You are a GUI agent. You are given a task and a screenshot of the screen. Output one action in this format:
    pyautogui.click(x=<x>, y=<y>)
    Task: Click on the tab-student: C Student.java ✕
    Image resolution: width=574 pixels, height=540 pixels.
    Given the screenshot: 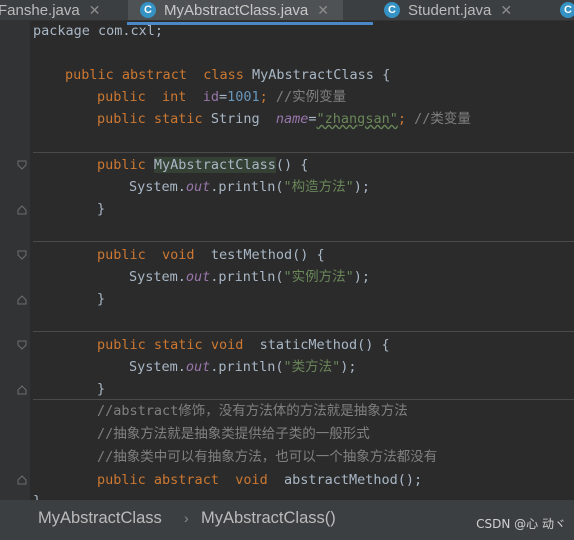 What is the action you would take?
    pyautogui.click(x=448, y=10)
    